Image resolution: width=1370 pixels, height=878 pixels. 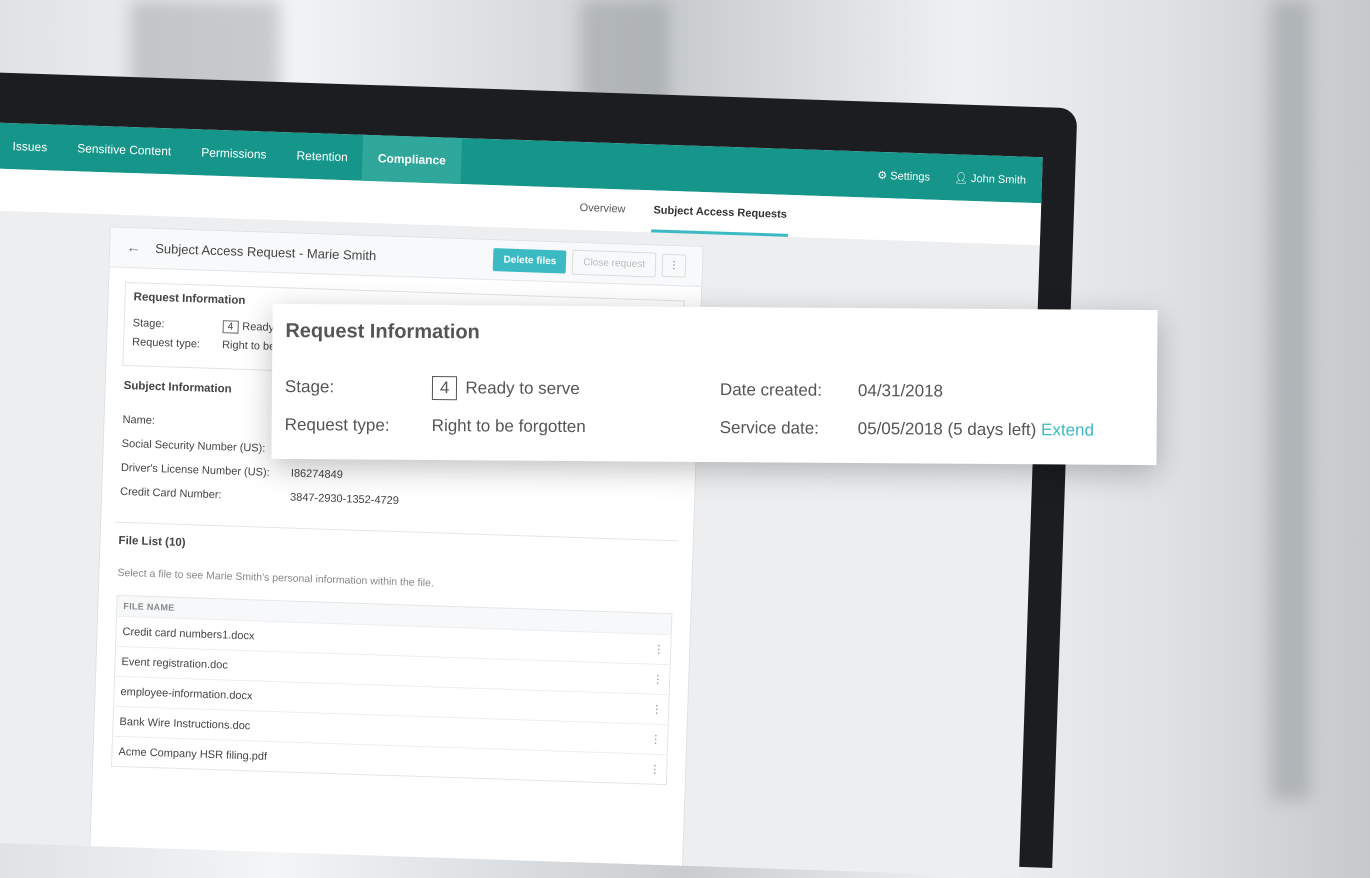 What do you see at coordinates (508, 426) in the screenshot?
I see `type-value: Right to be forgotten` at bounding box center [508, 426].